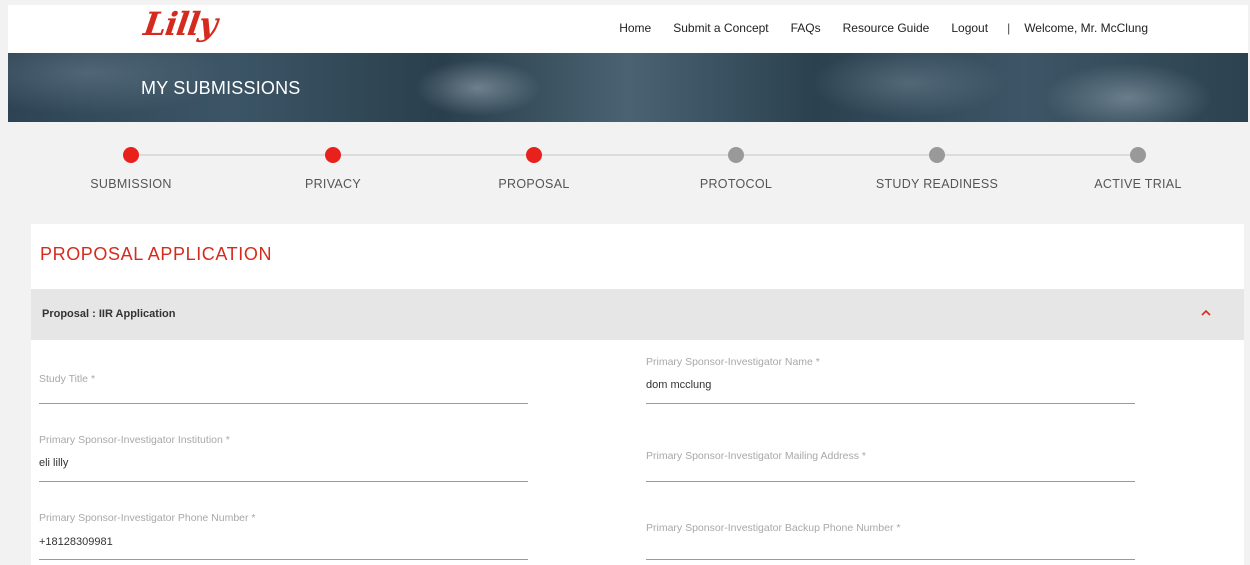 The height and width of the screenshot is (565, 1250). What do you see at coordinates (1138, 184) in the screenshot?
I see `step-label: ACTIVE TRIAL` at bounding box center [1138, 184].